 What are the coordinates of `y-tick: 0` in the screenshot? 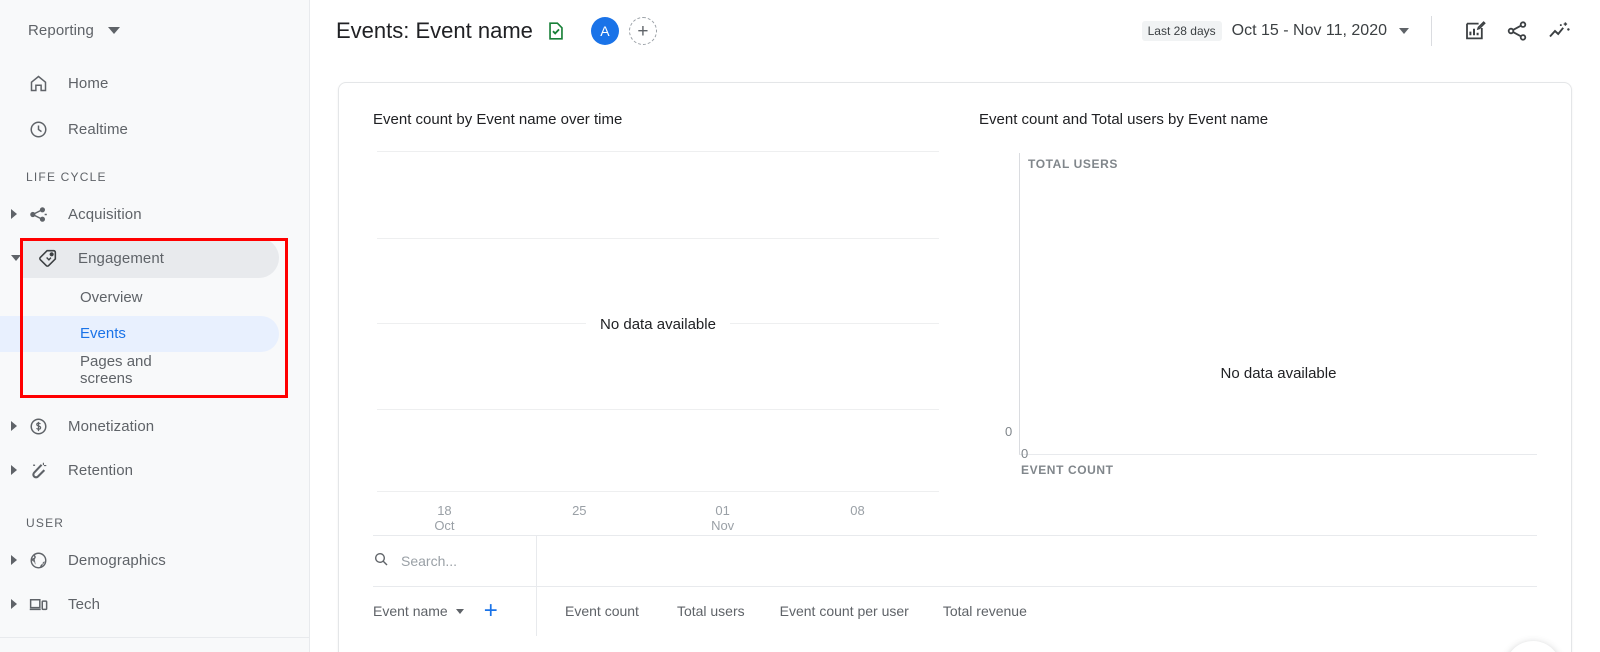 It's located at (1009, 431).